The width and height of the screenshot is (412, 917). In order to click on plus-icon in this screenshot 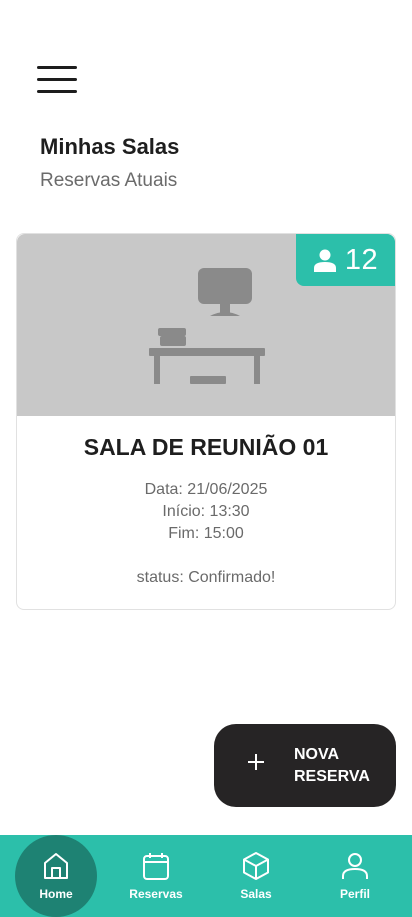, I will do `click(256, 762)`.